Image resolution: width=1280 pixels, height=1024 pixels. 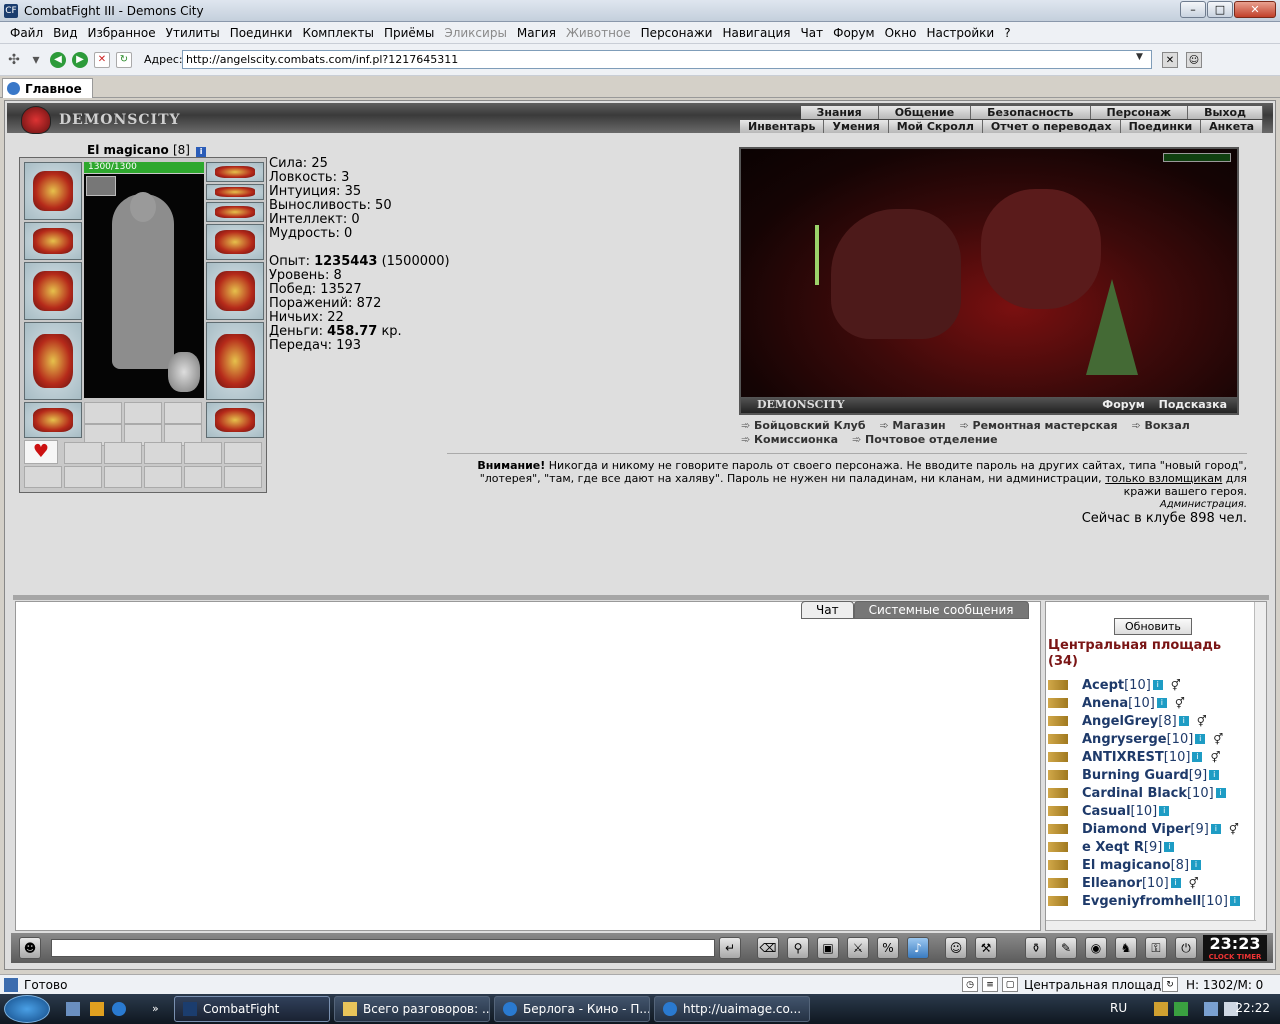 What do you see at coordinates (36, 60) in the screenshot?
I see `dropdown-arrow-icon: ▾` at bounding box center [36, 60].